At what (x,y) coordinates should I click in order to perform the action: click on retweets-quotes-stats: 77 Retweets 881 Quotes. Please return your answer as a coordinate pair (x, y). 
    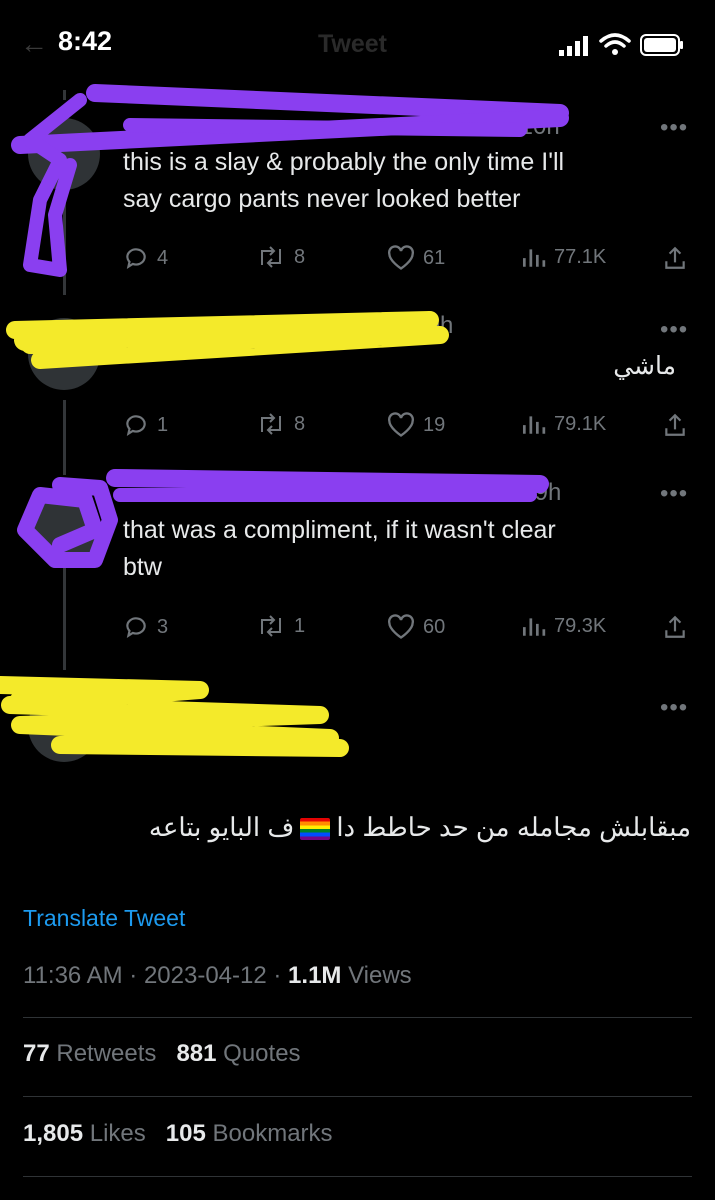
    Looking at the image, I should click on (162, 1054).